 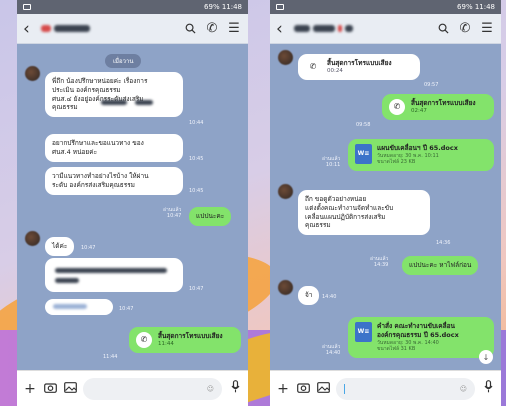 What do you see at coordinates (438, 107) in the screenshot?
I see `call-message: ✆ สิ้นสุดการโทรแบบเสียง 02:47` at bounding box center [438, 107].